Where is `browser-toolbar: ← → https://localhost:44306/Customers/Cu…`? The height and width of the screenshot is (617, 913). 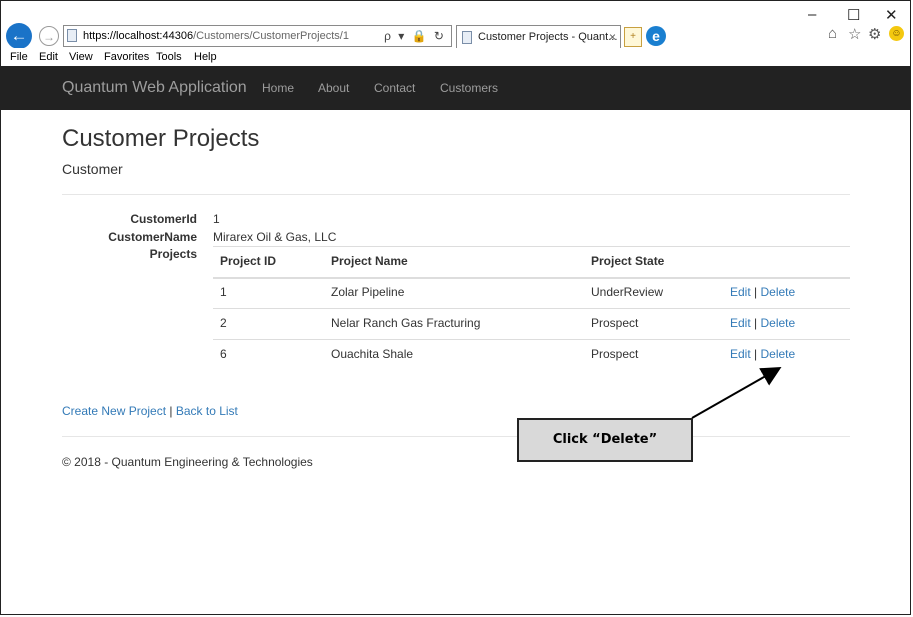
browser-toolbar: ← → https://localhost:44306/Customers/Cu… is located at coordinates (455, 25).